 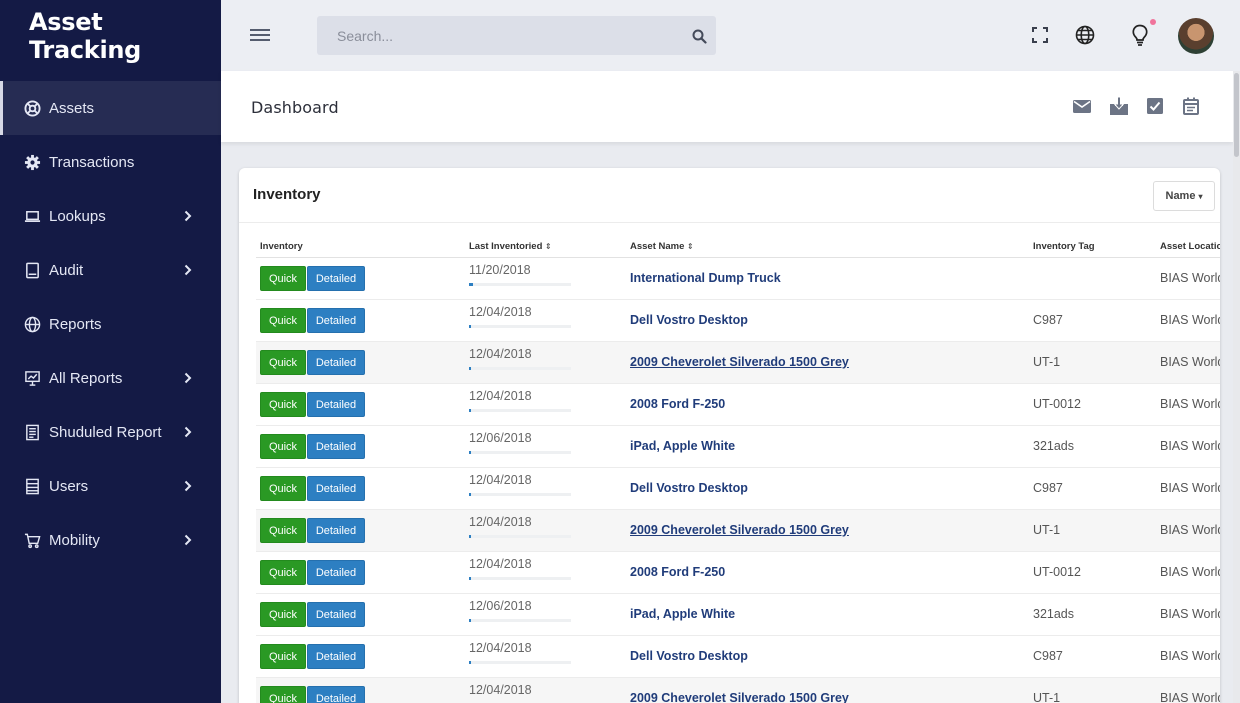 What do you see at coordinates (110, 216) in the screenshot?
I see `sidebar-item-lookups: Lookups` at bounding box center [110, 216].